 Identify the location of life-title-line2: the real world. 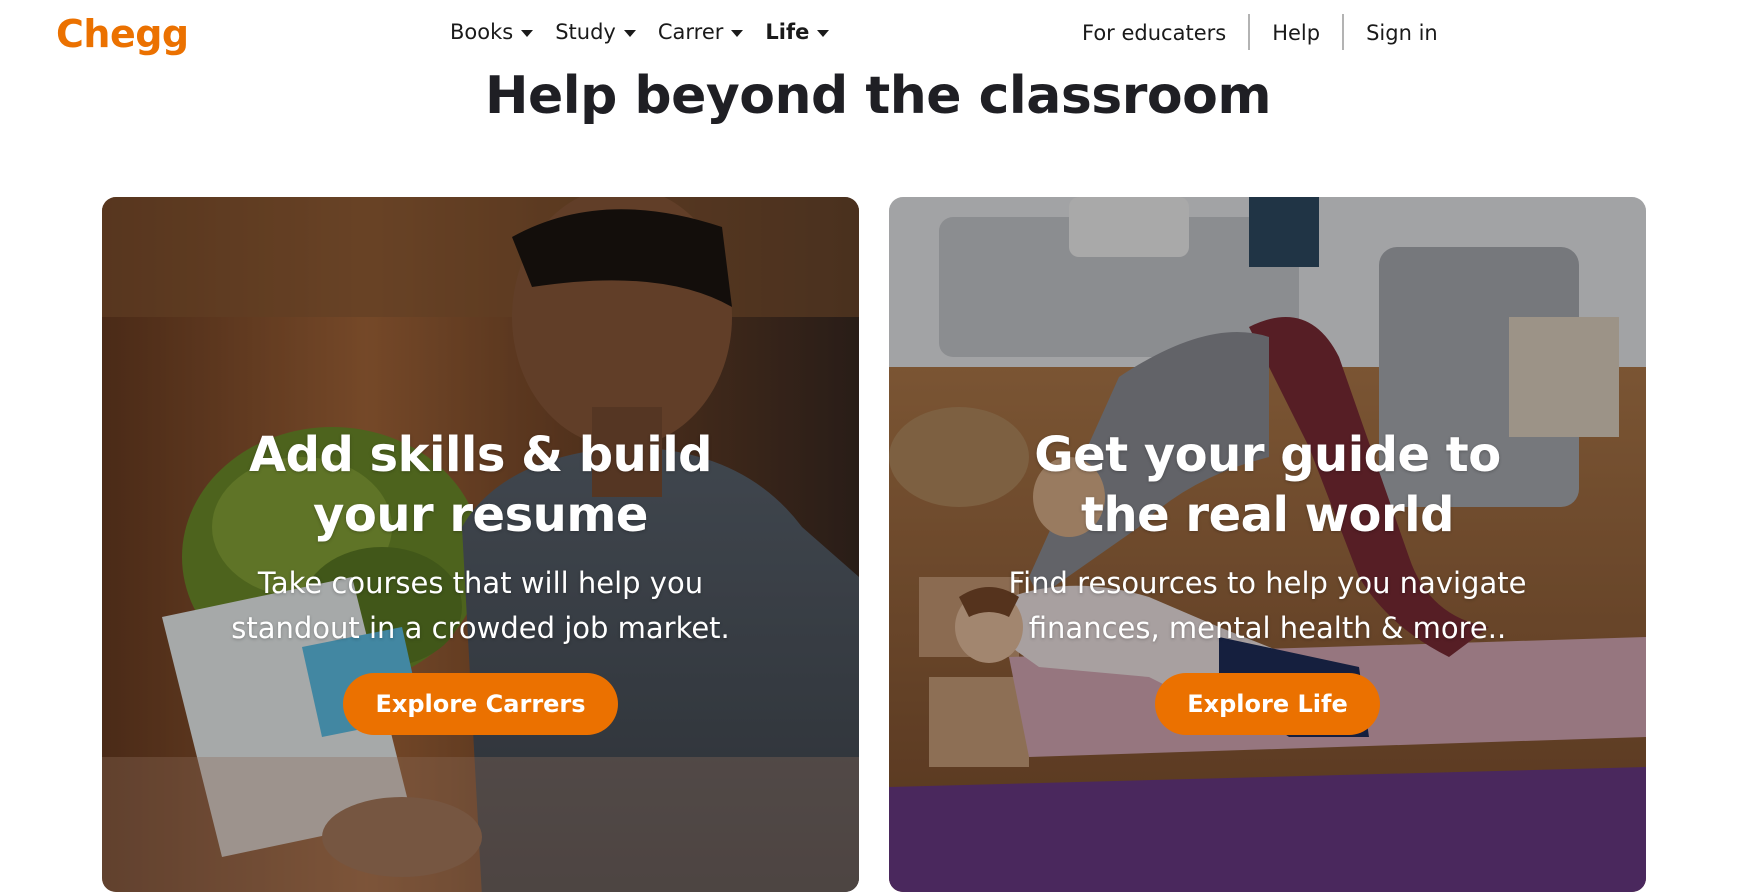
(1267, 515).